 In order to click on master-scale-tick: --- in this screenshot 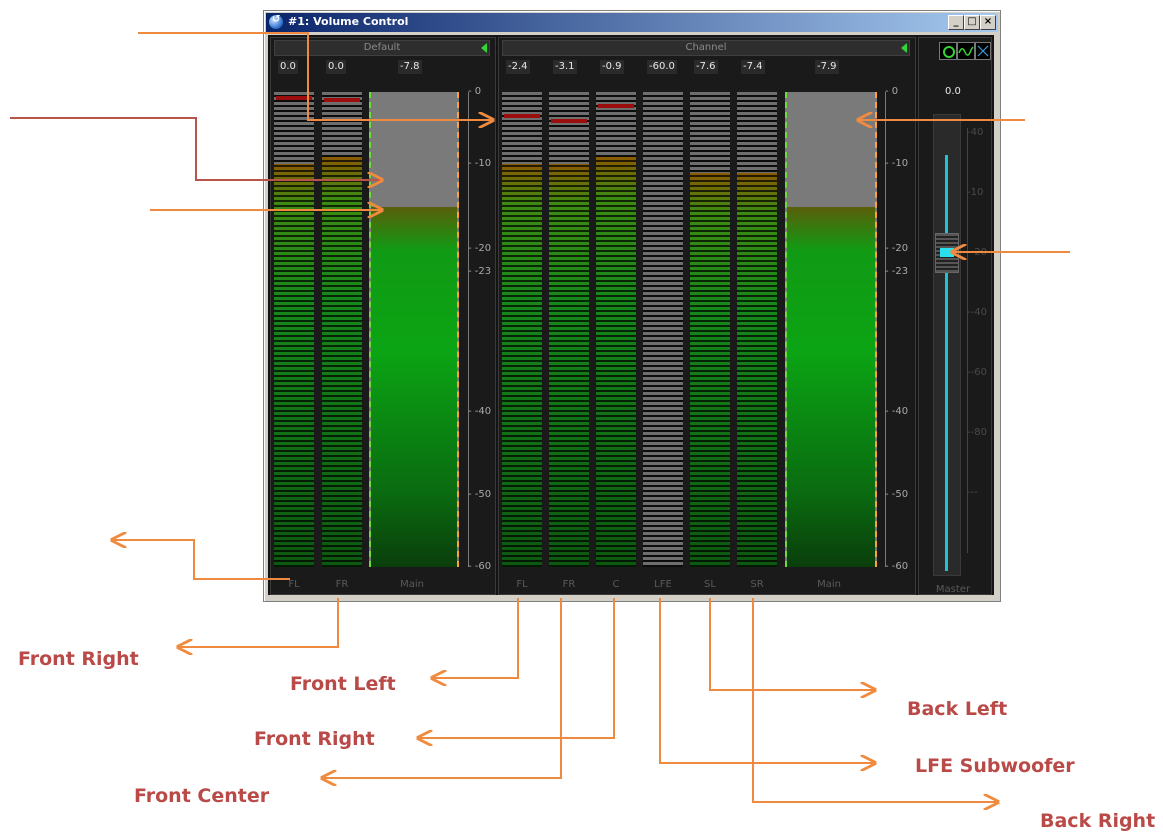, I will do `click(972, 492)`.